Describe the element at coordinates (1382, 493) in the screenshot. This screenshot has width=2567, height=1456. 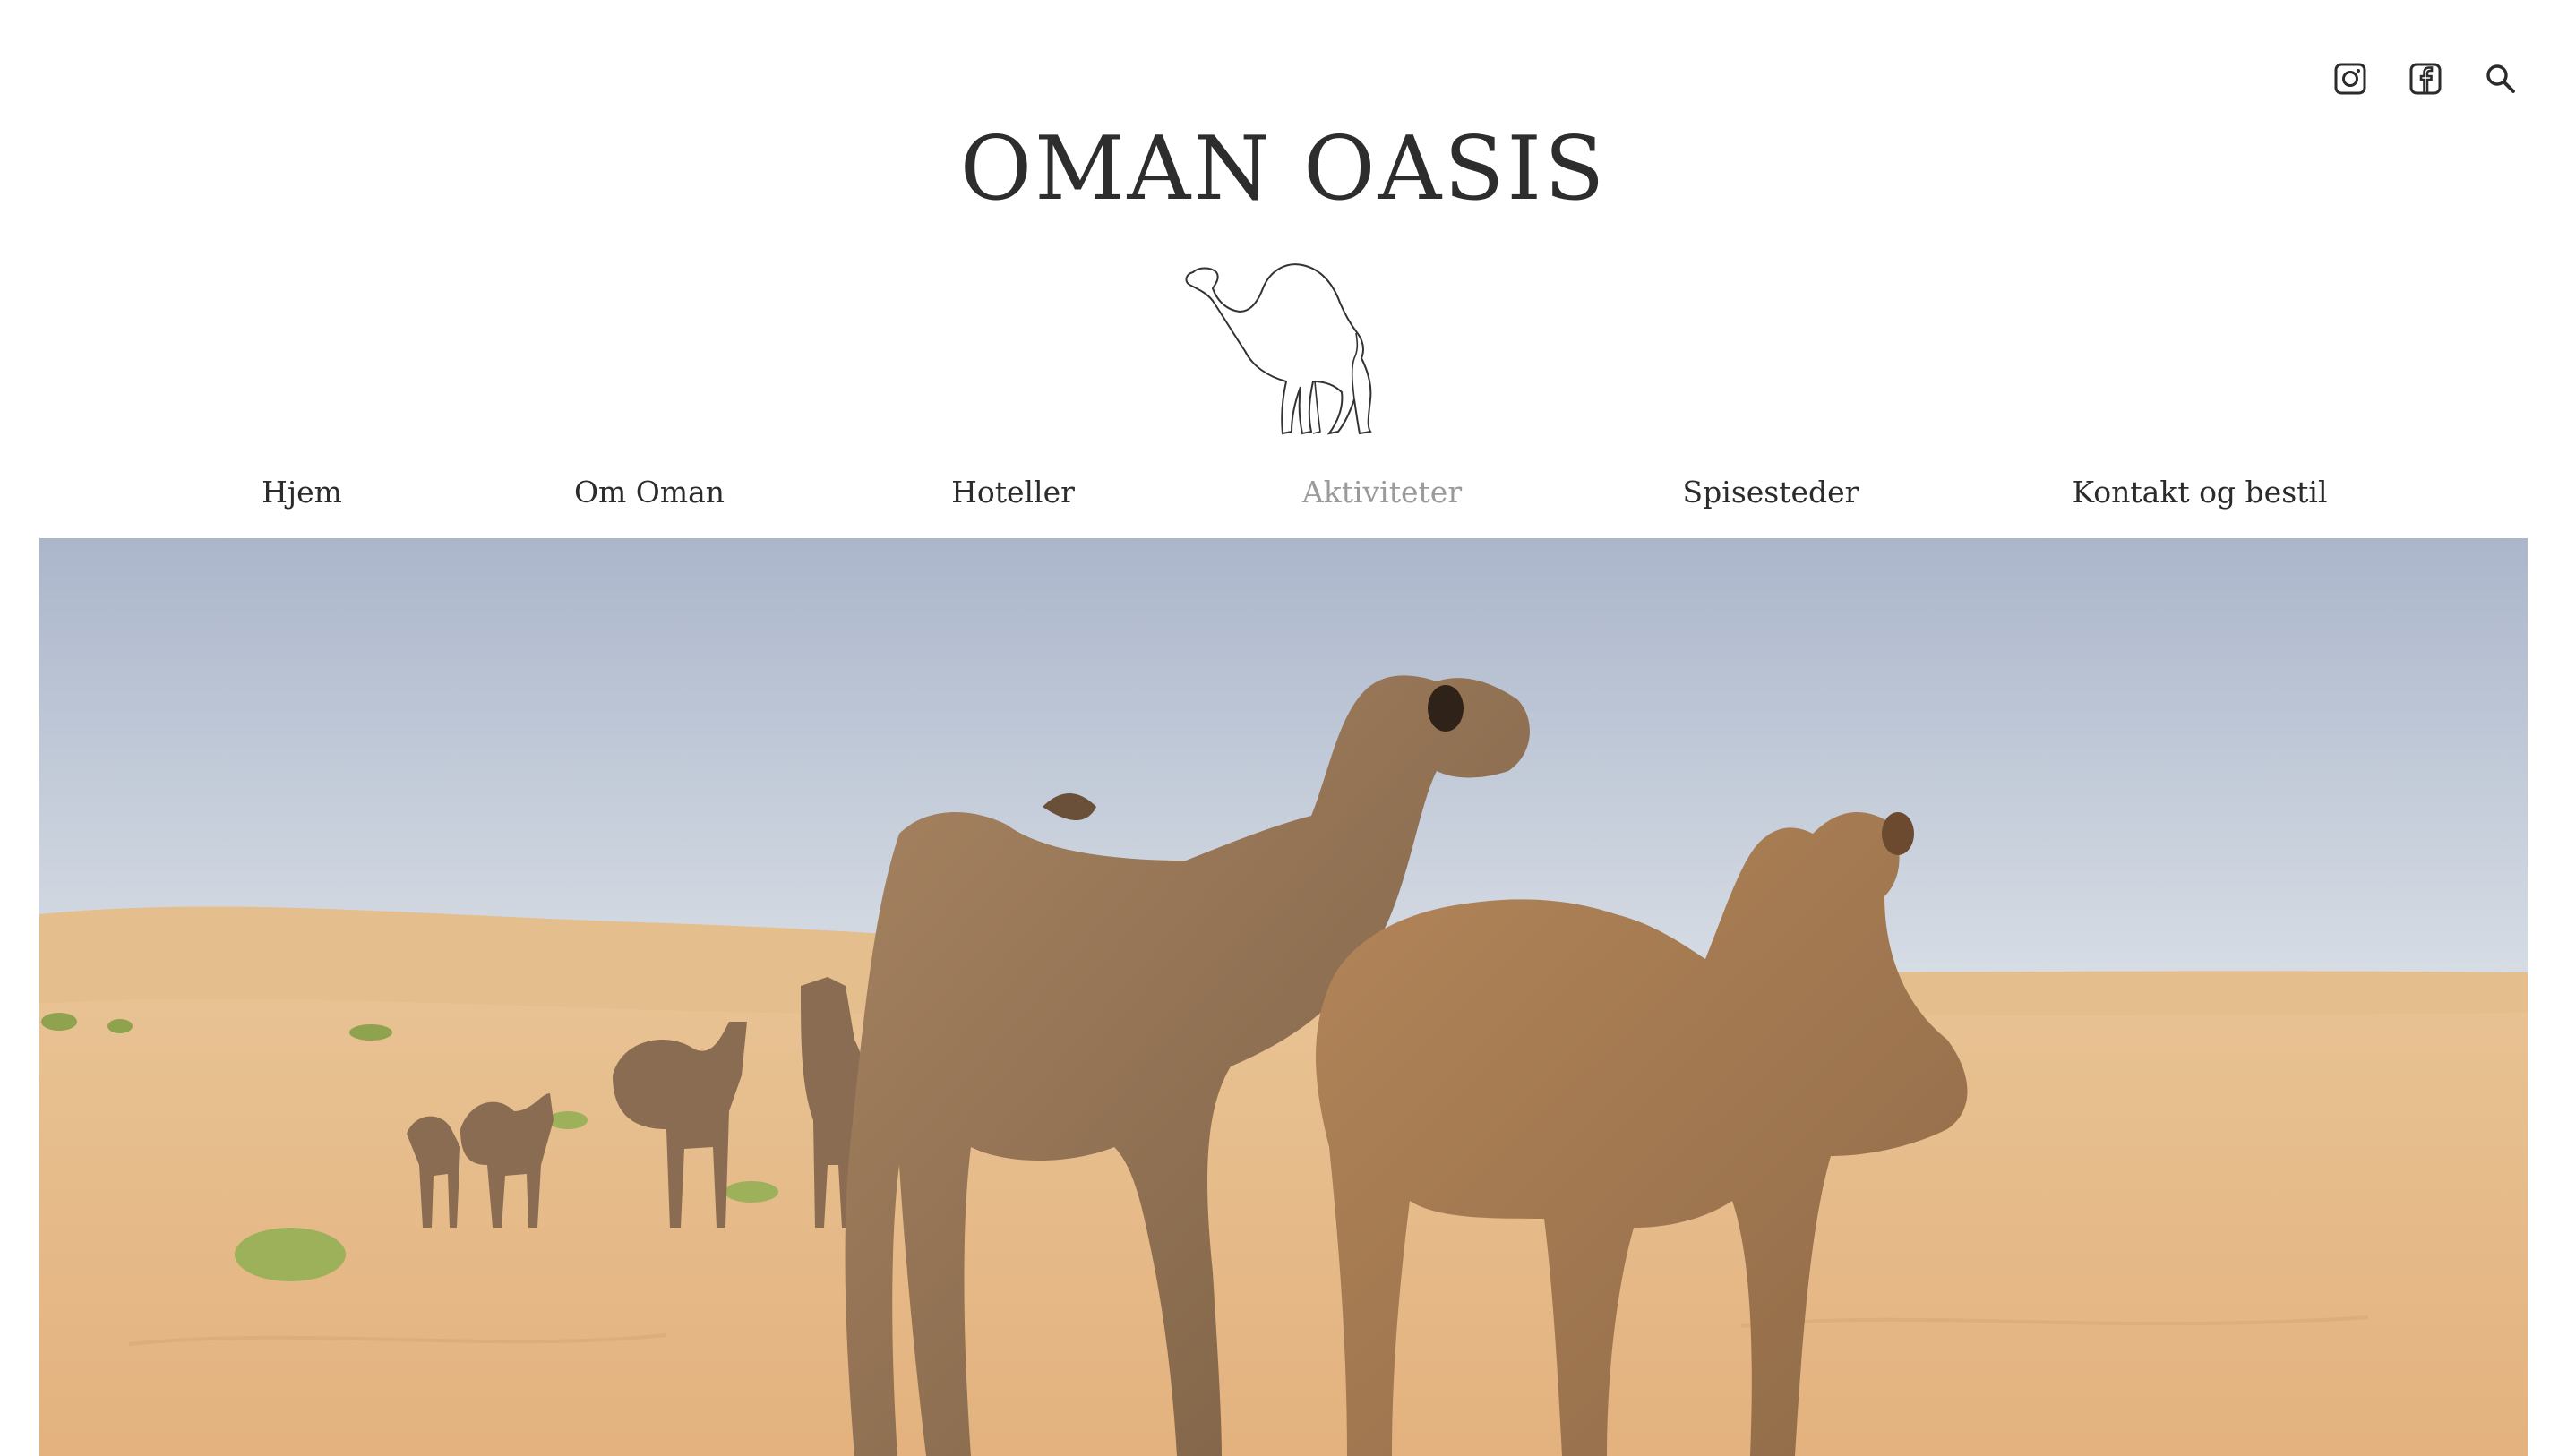
I see `nav-item-aktiviteter: Aktiviteter` at that location.